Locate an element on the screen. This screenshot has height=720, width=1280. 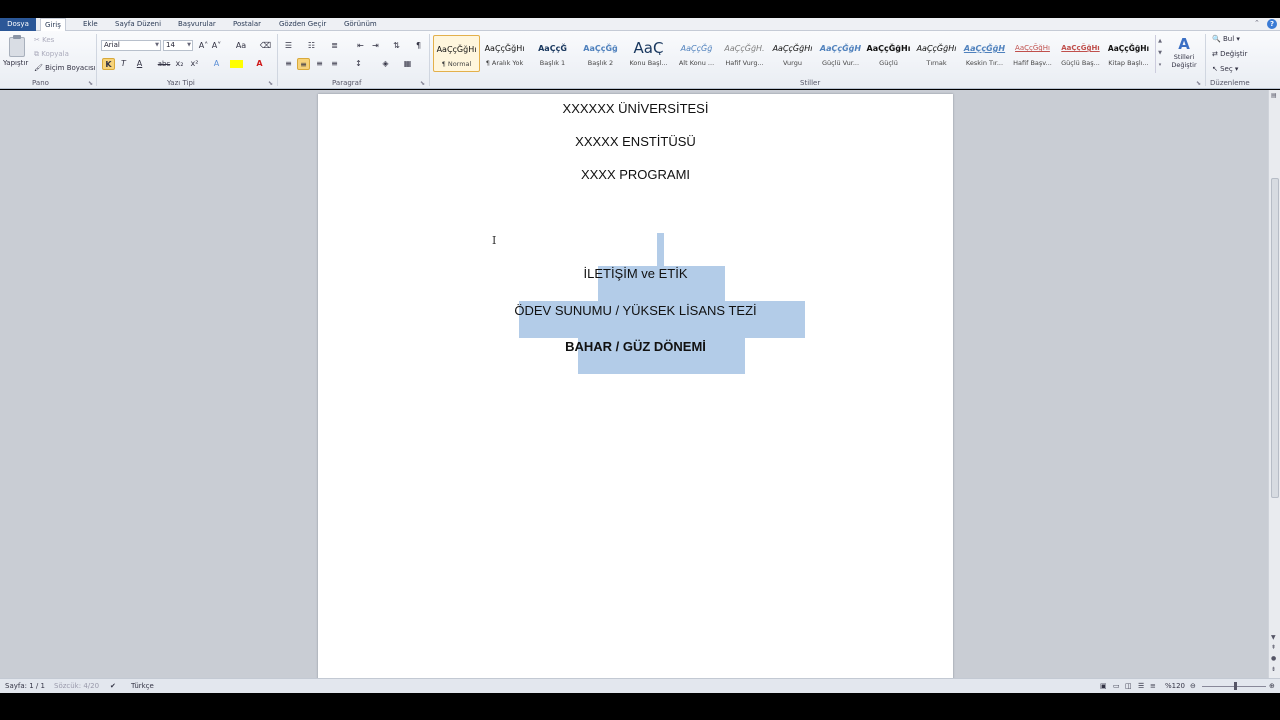
numbering-icon: ☷ is located at coordinates (311, 46).